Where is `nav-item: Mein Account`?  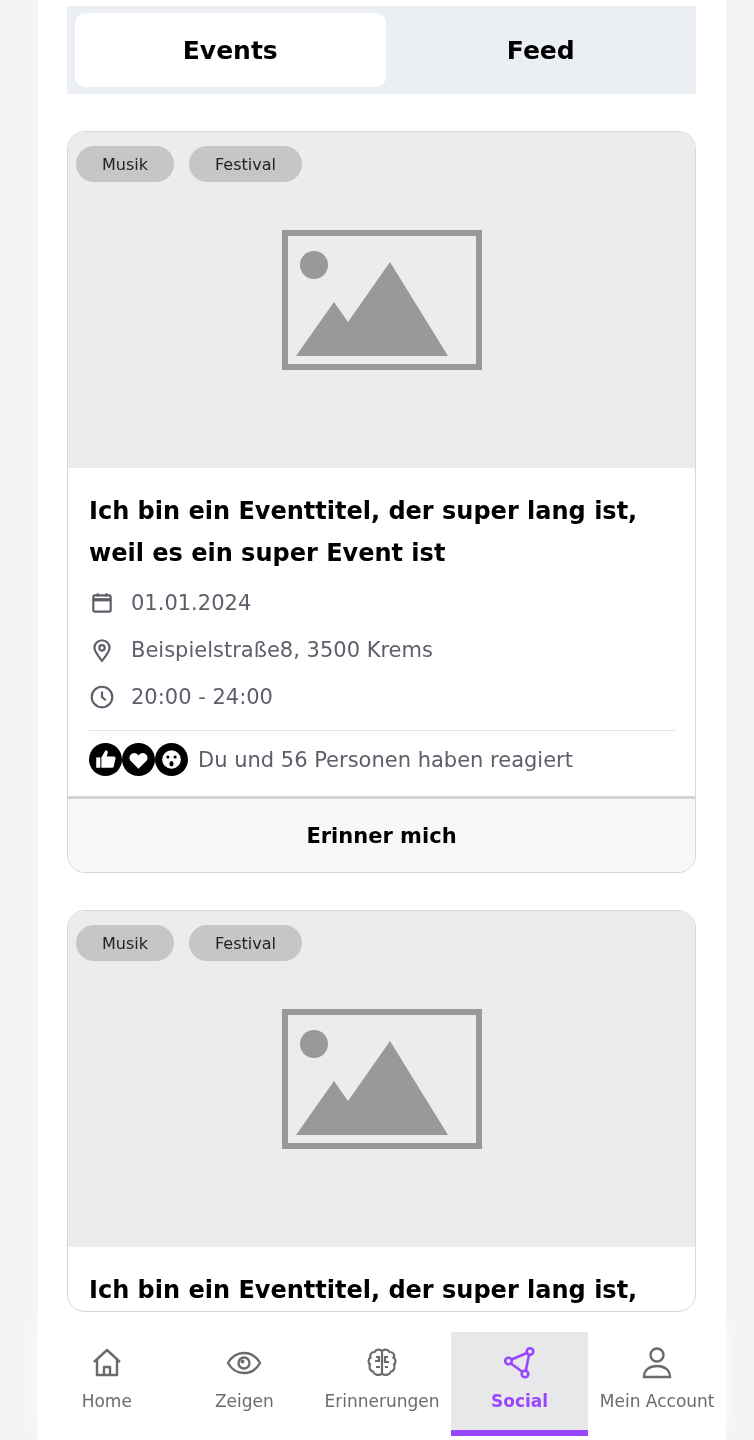
nav-item: Mein Account is located at coordinates (657, 1384).